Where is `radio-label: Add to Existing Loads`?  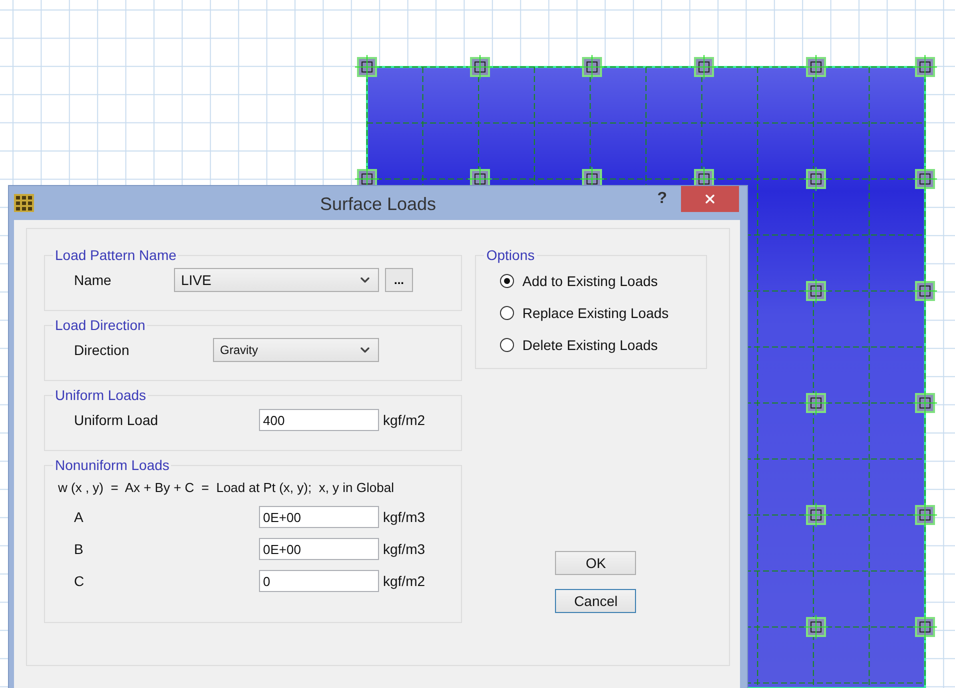 radio-label: Add to Existing Loads is located at coordinates (590, 281).